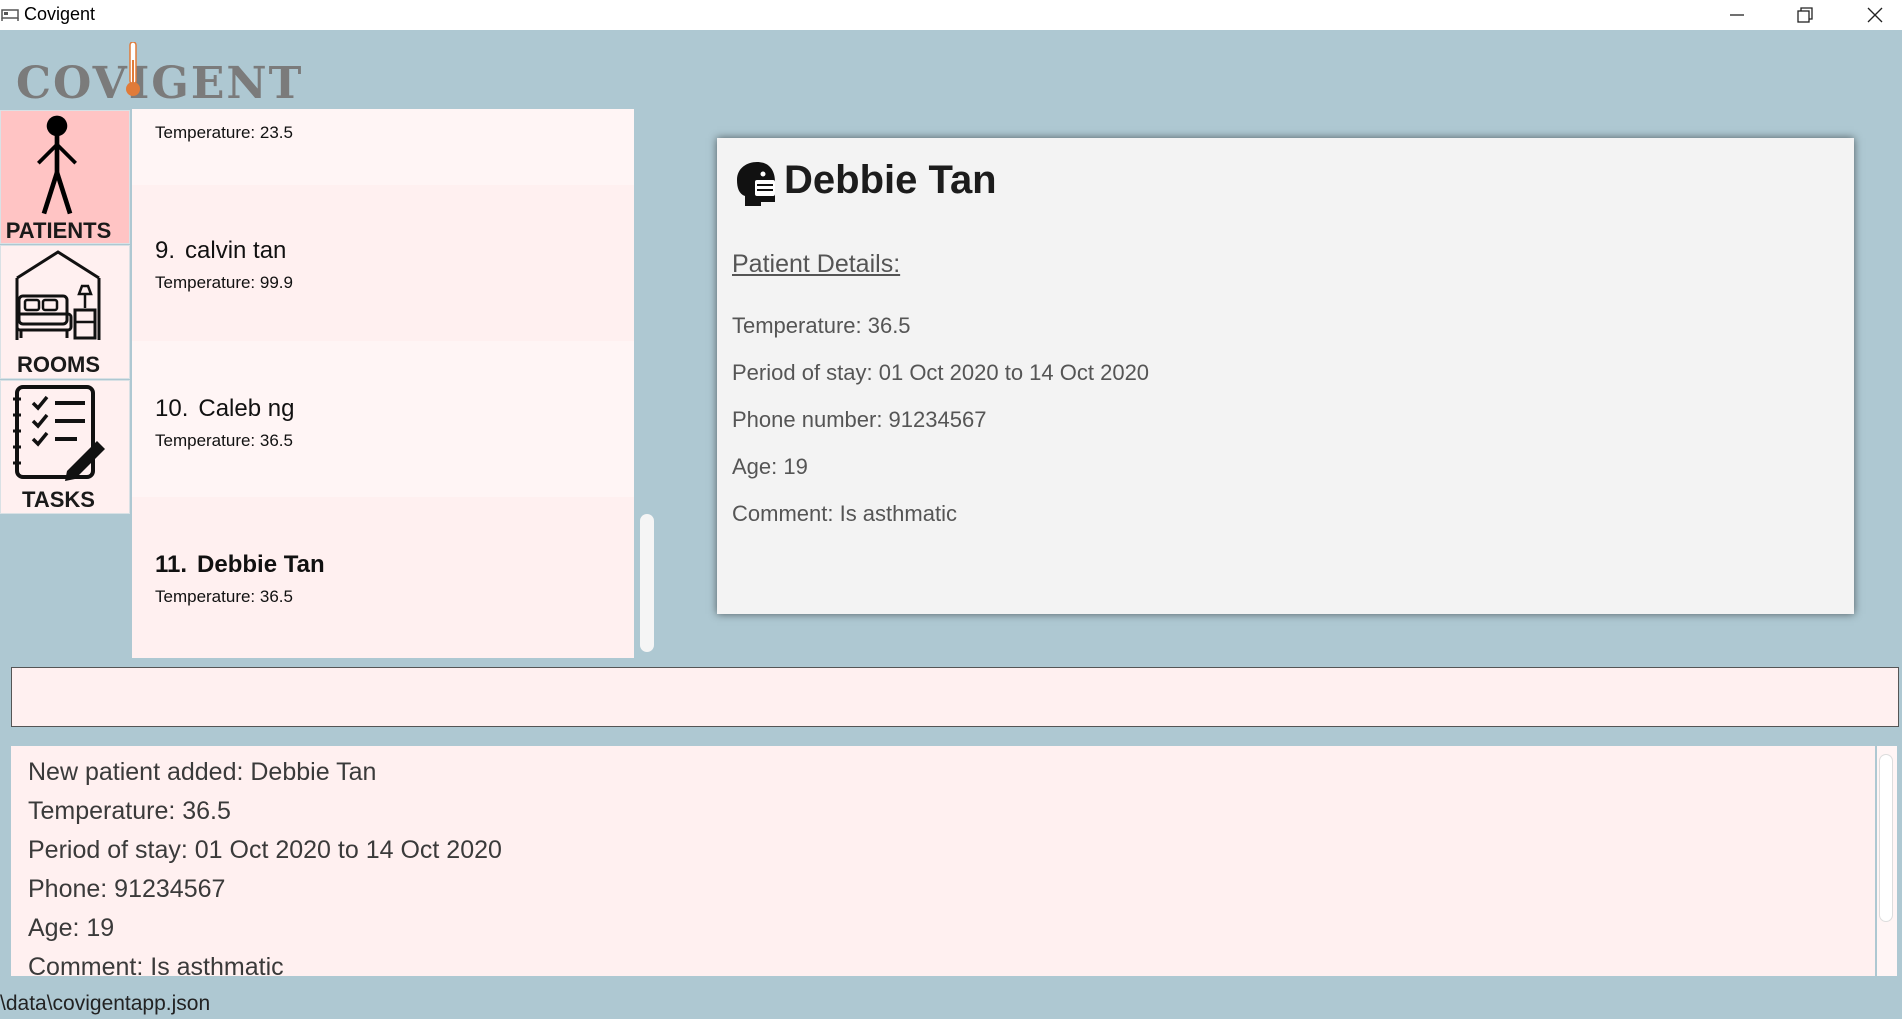  What do you see at coordinates (165, 250) in the screenshot?
I see `patient-index: 9.` at bounding box center [165, 250].